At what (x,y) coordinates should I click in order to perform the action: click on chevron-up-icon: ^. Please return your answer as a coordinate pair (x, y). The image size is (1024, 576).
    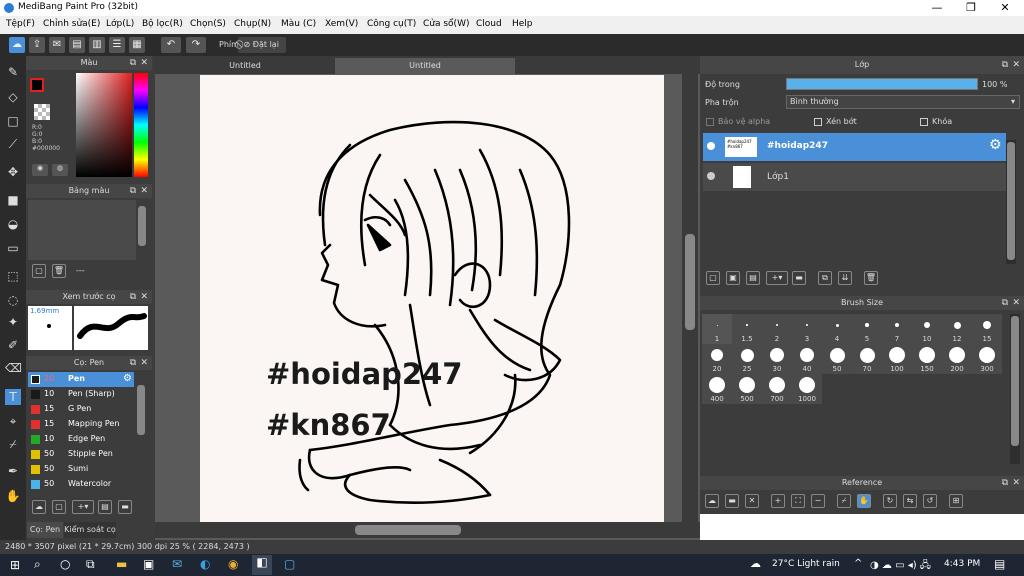
    Looking at the image, I should click on (858, 563).